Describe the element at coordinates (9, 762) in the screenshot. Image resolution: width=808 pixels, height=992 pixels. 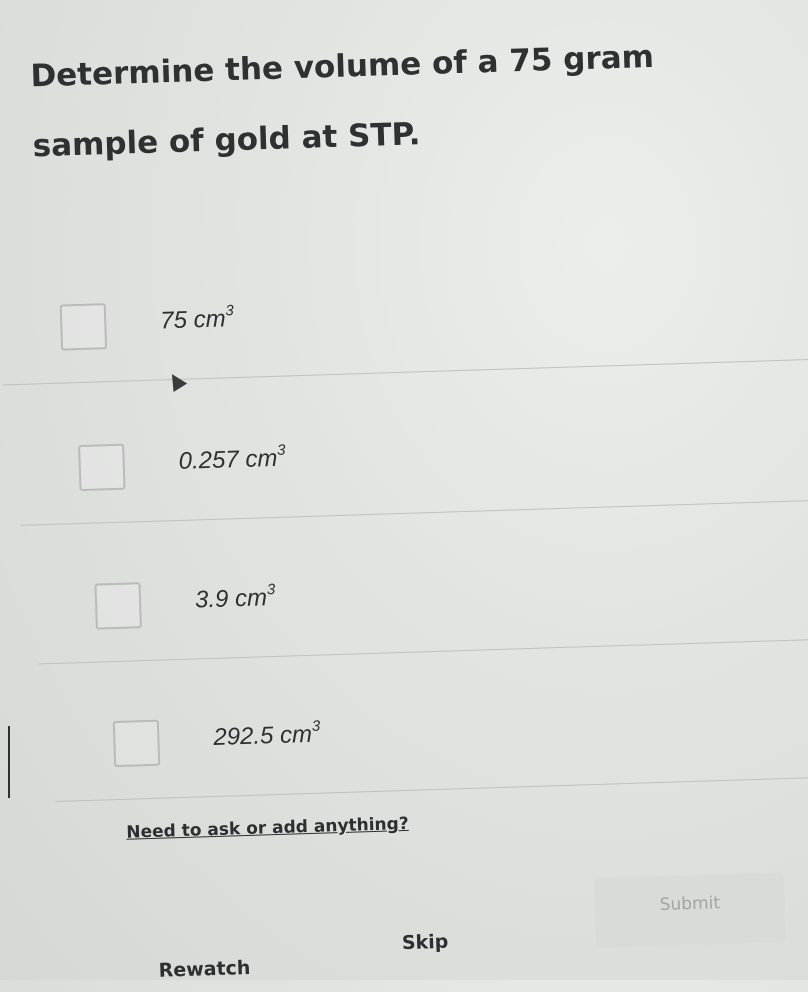
I see `screen-edge-divider` at that location.